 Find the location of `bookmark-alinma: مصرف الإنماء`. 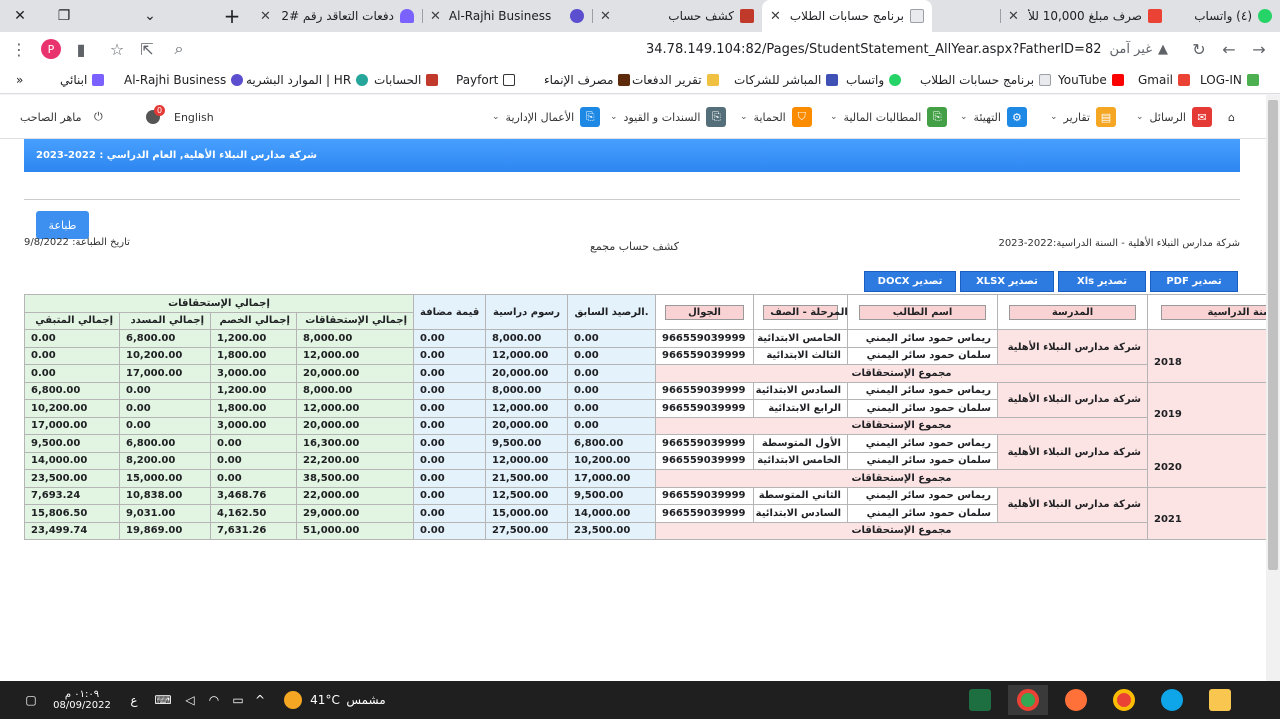

bookmark-alinma: مصرف الإنماء is located at coordinates (587, 80).